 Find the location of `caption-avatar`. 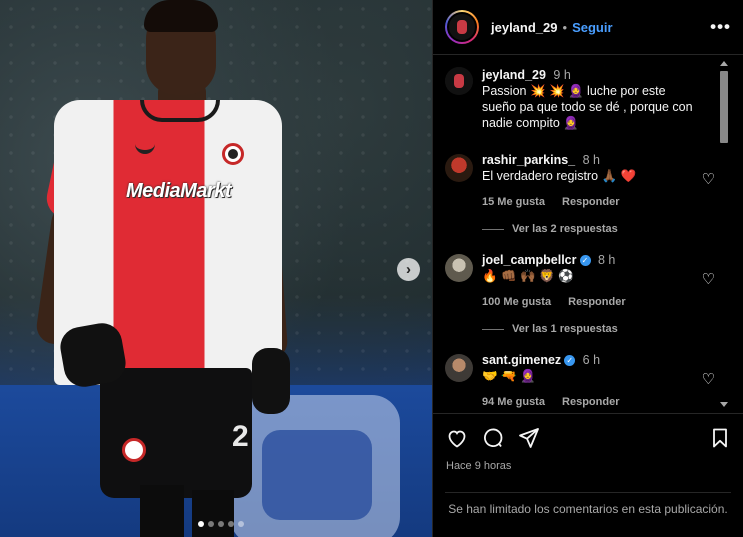

caption-avatar is located at coordinates (459, 81).